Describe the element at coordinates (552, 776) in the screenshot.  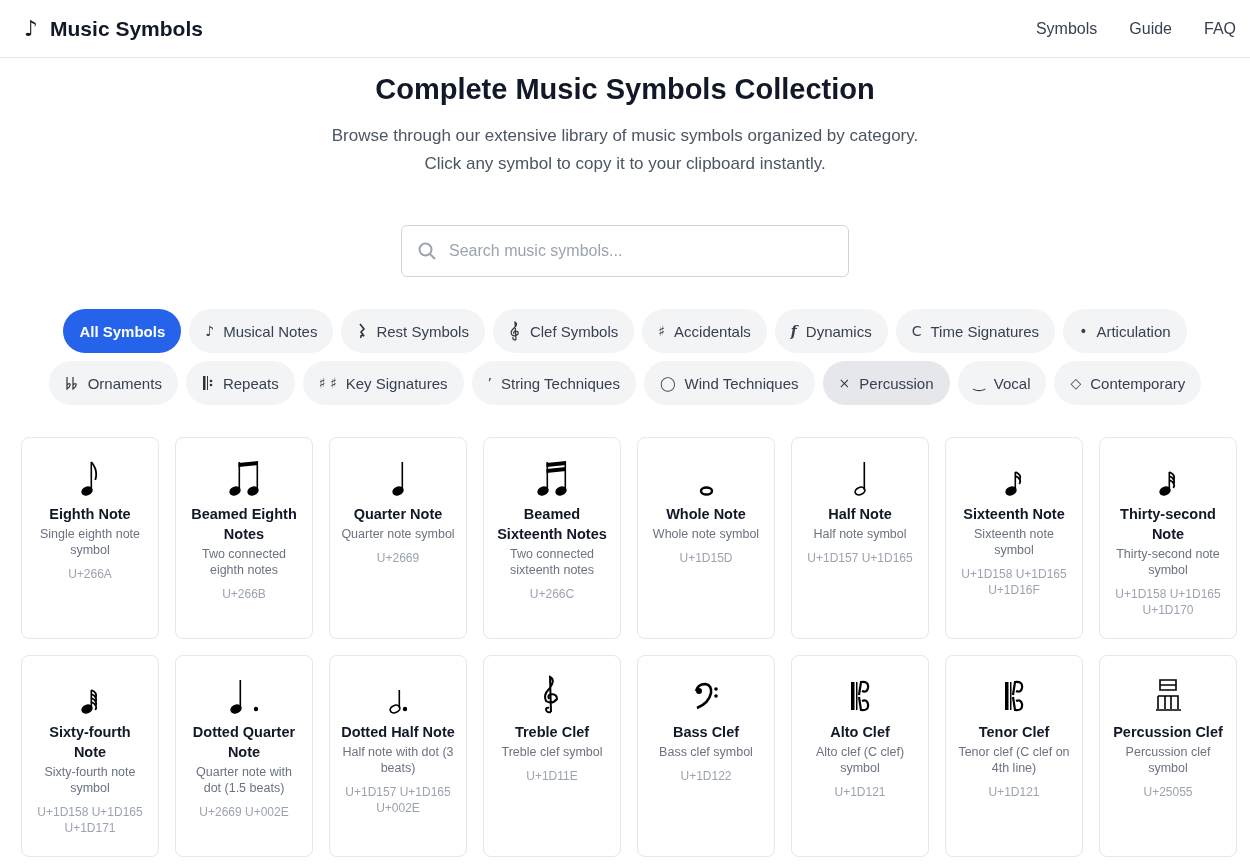
I see `unicode-code: U+1D11E` at that location.